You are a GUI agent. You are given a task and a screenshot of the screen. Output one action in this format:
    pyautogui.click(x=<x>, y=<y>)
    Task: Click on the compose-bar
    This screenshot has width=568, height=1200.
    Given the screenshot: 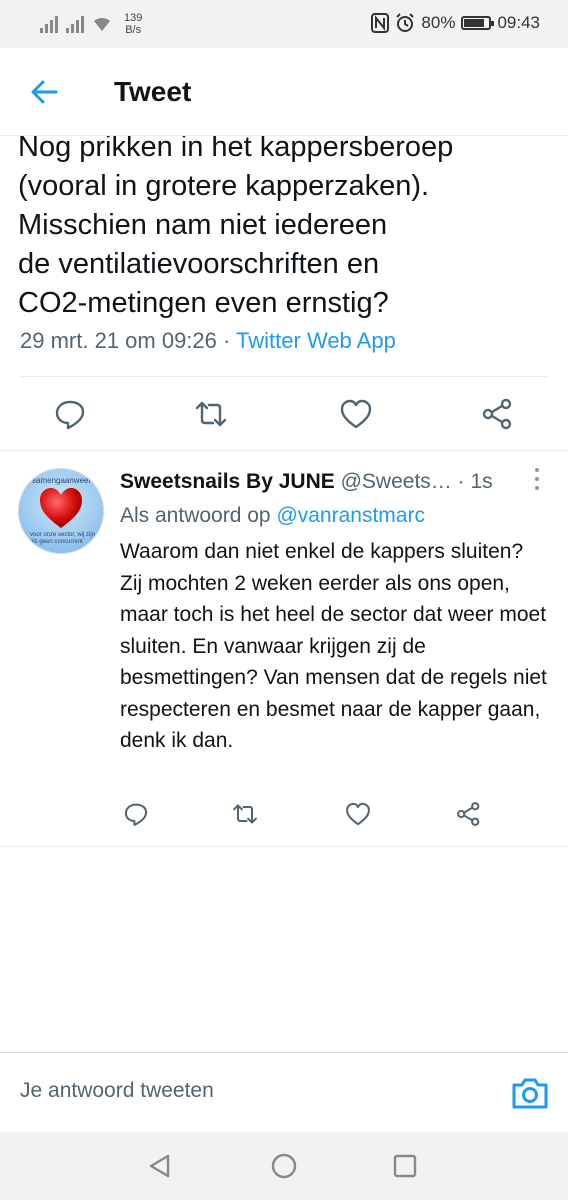 What is the action you would take?
    pyautogui.click(x=284, y=1092)
    